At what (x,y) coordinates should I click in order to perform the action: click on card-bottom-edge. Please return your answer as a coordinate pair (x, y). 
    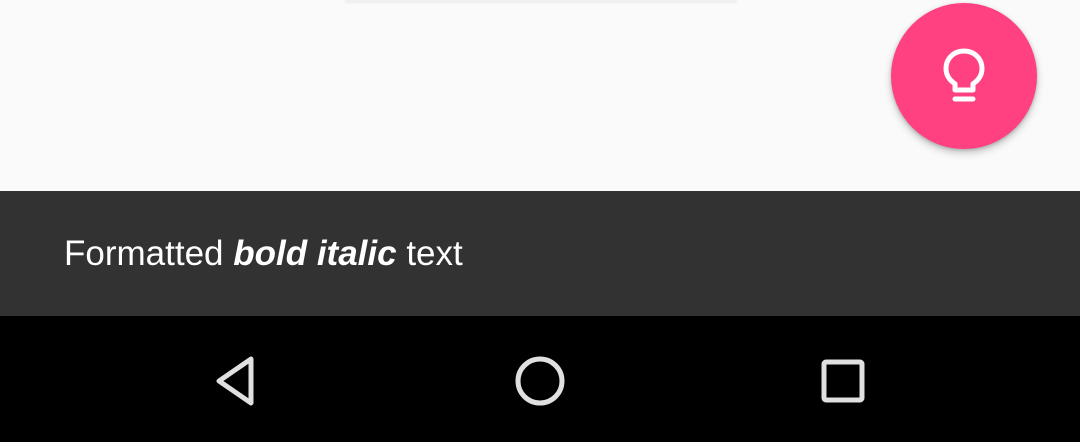
    Looking at the image, I should click on (541, 1).